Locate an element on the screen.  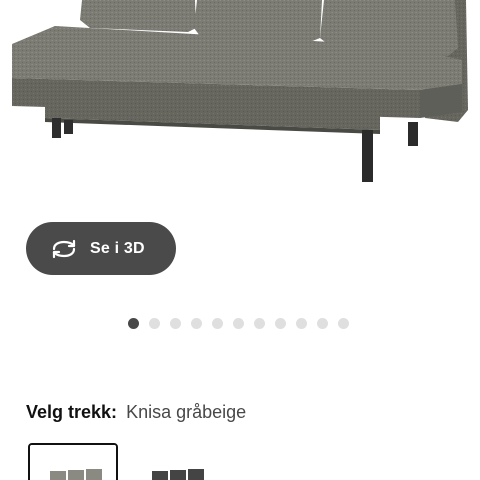
cover-label: Velg trekk: is located at coordinates (72, 412).